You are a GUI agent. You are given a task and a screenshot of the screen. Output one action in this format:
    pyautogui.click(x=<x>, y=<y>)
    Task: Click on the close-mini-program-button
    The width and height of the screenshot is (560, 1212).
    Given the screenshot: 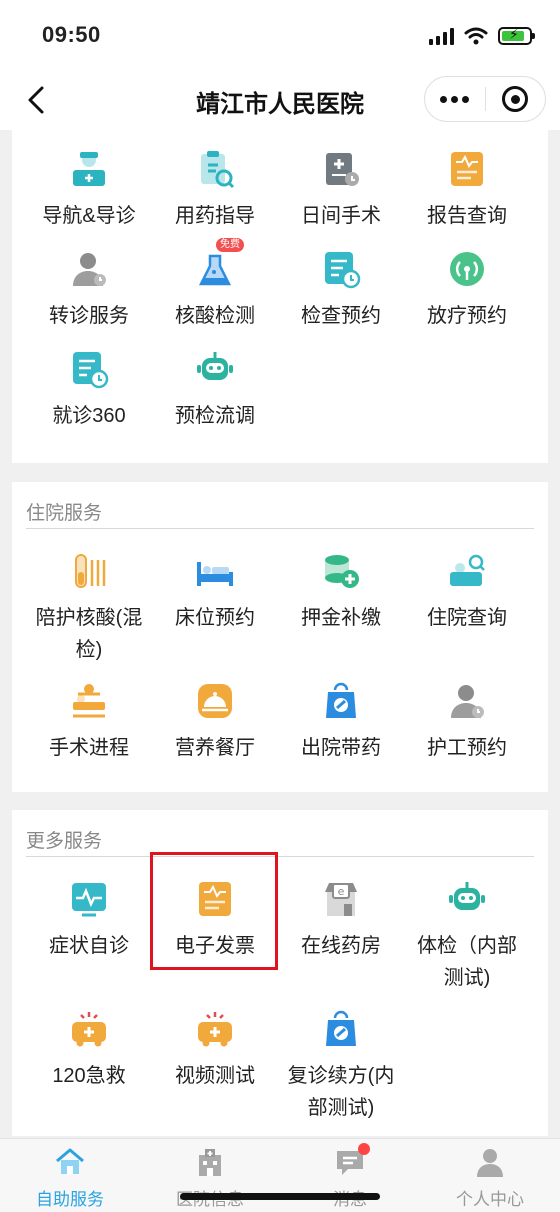 What is the action you would take?
    pyautogui.click(x=515, y=99)
    